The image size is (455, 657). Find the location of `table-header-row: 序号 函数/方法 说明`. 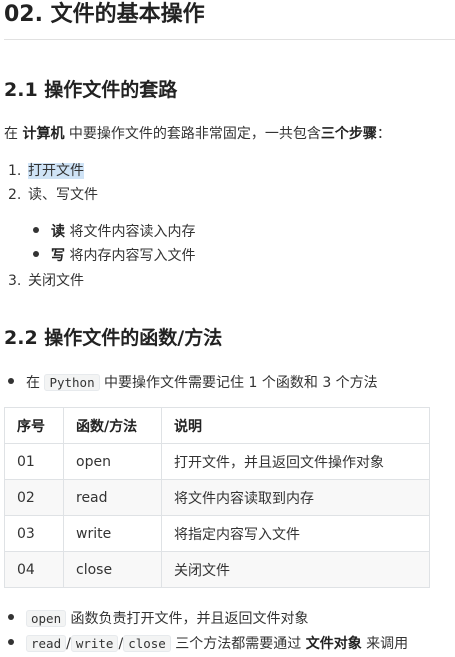

table-header-row: 序号 函数/方法 说明 is located at coordinates (217, 425).